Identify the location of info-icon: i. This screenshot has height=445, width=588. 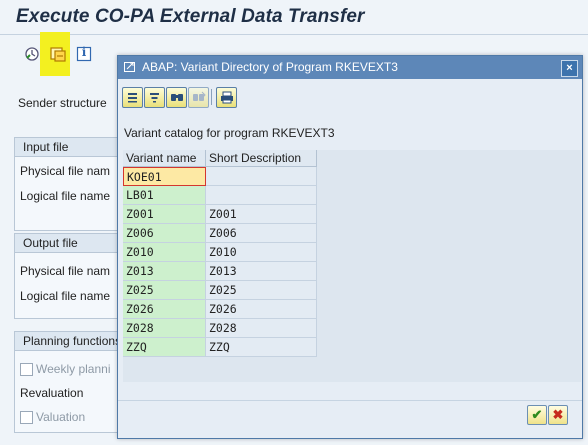
(84, 54).